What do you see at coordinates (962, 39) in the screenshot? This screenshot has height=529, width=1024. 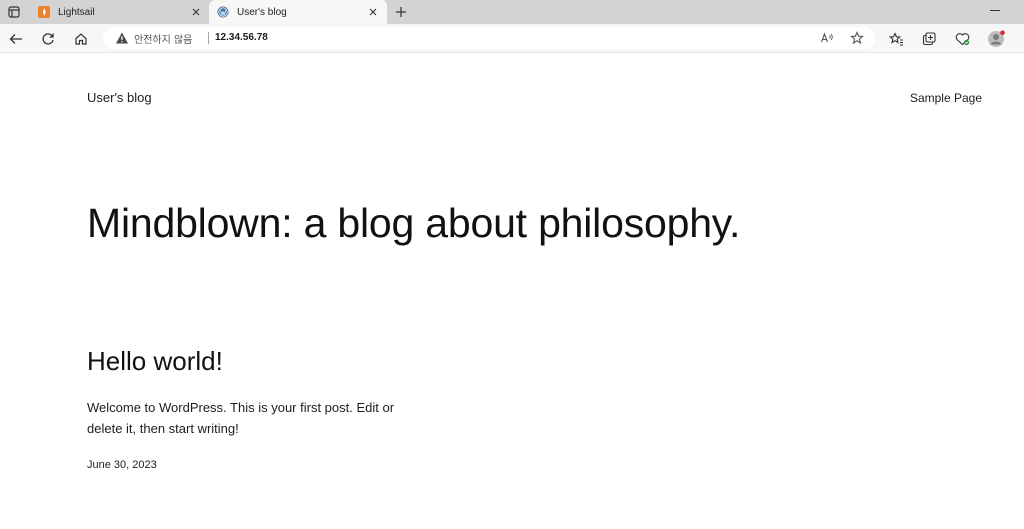 I see `browser-essentials-icon` at bounding box center [962, 39].